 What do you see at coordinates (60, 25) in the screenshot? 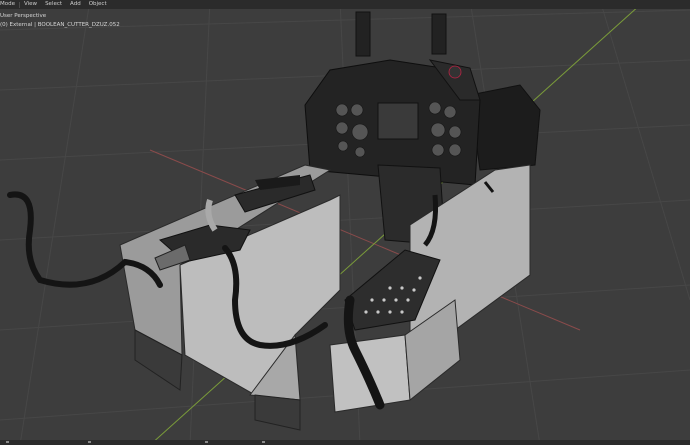
I see `active-object-label: (0) External | BOOLEAN_CUTTER_DZUZ.052` at bounding box center [60, 25].